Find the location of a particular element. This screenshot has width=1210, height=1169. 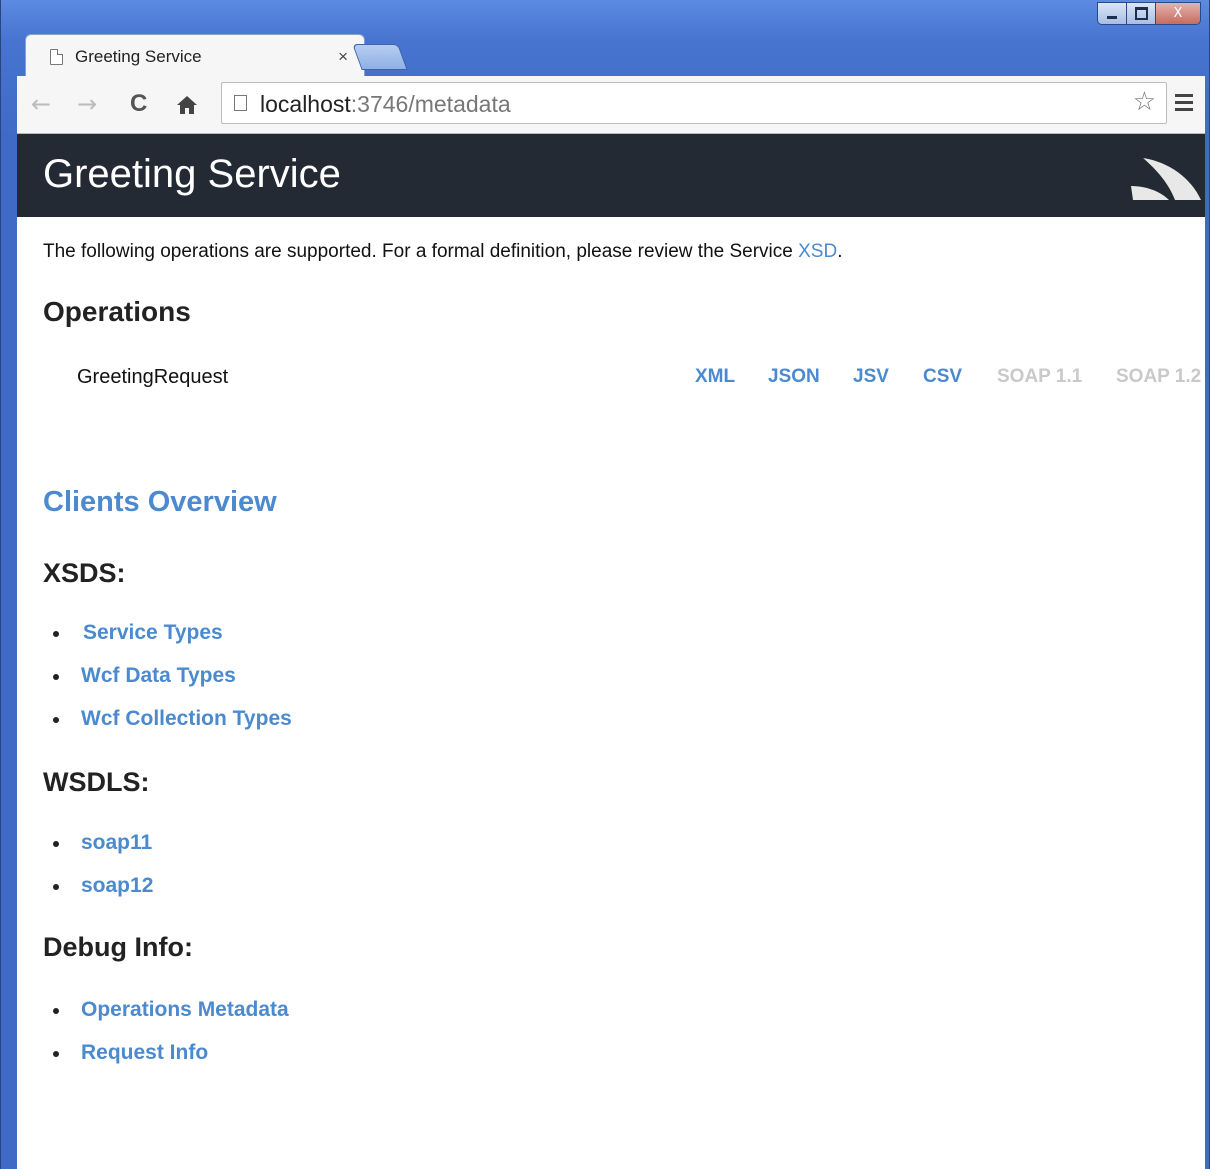

soap12-link: soap12 is located at coordinates (117, 886).